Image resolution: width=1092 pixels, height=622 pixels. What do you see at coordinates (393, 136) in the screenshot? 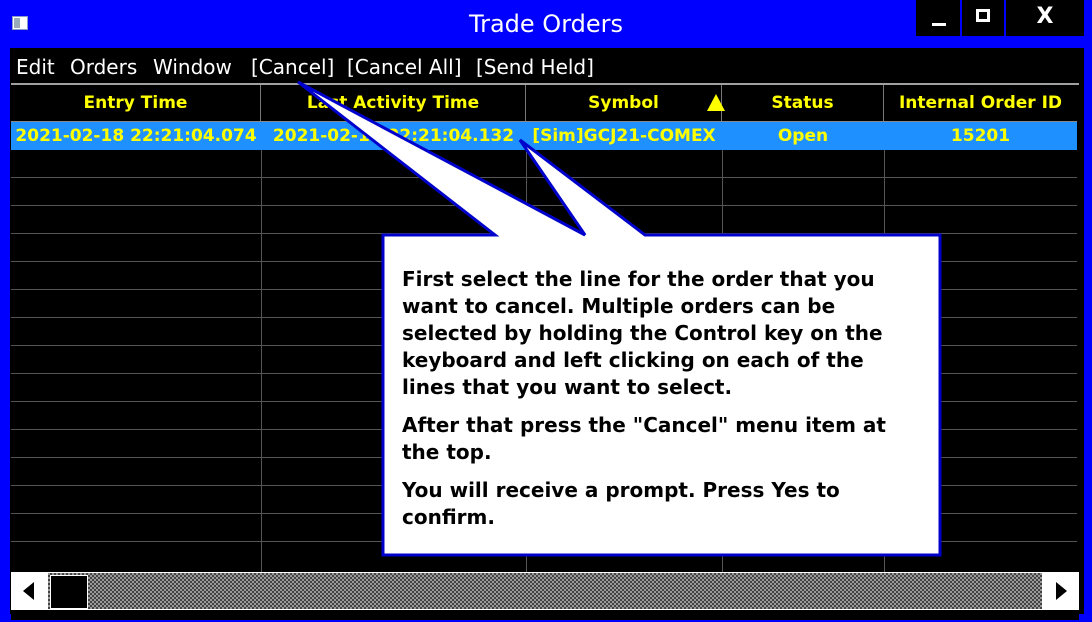
I see `cell-last-activity-time: 2021-02-18 22:21:04.132` at bounding box center [393, 136].